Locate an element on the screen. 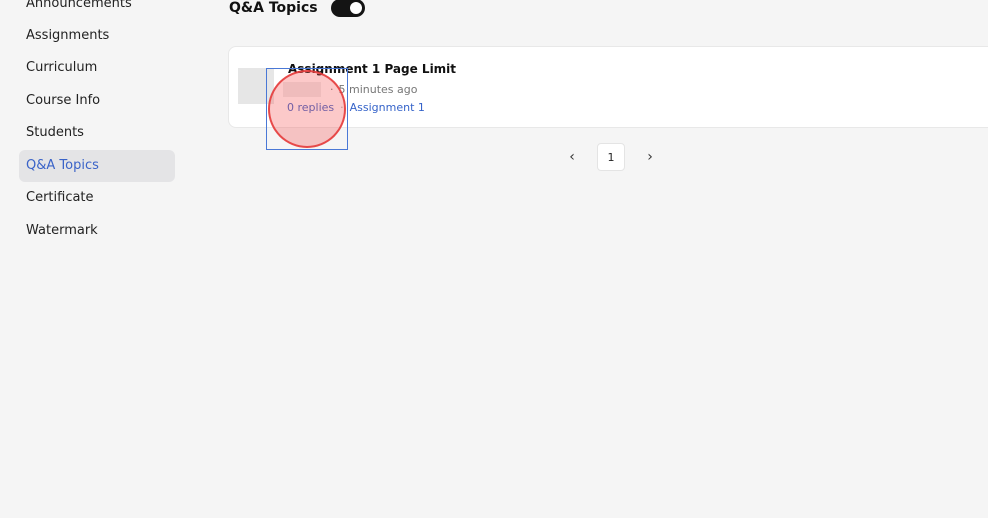 The image size is (988, 518). sidebar-item-curriculum: Curriculum is located at coordinates (97, 68).